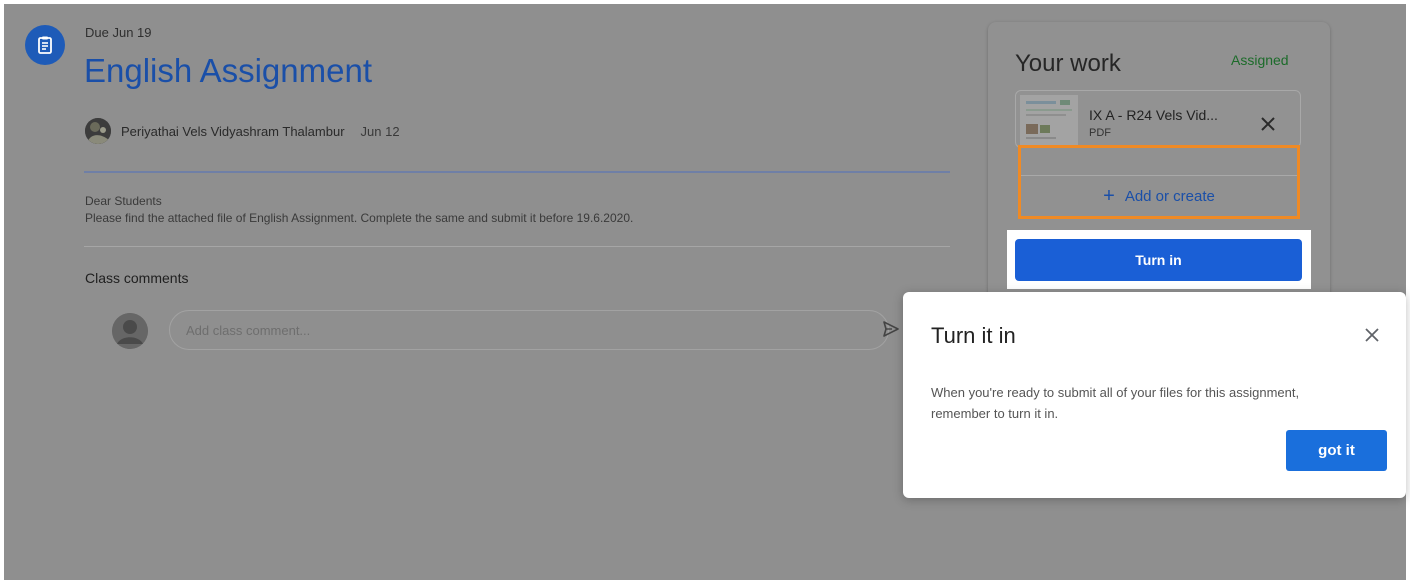 The width and height of the screenshot is (1410, 580). I want to click on attachment-thumbnail, so click(1049, 120).